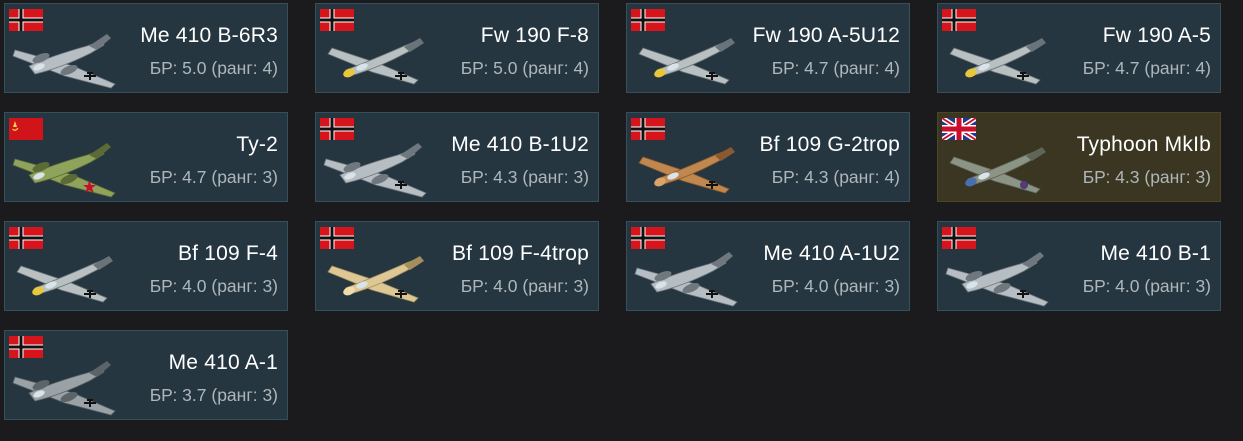 This screenshot has height=441, width=1243. What do you see at coordinates (227, 253) in the screenshot?
I see `vehicle-name: Bf 109 F-4` at bounding box center [227, 253].